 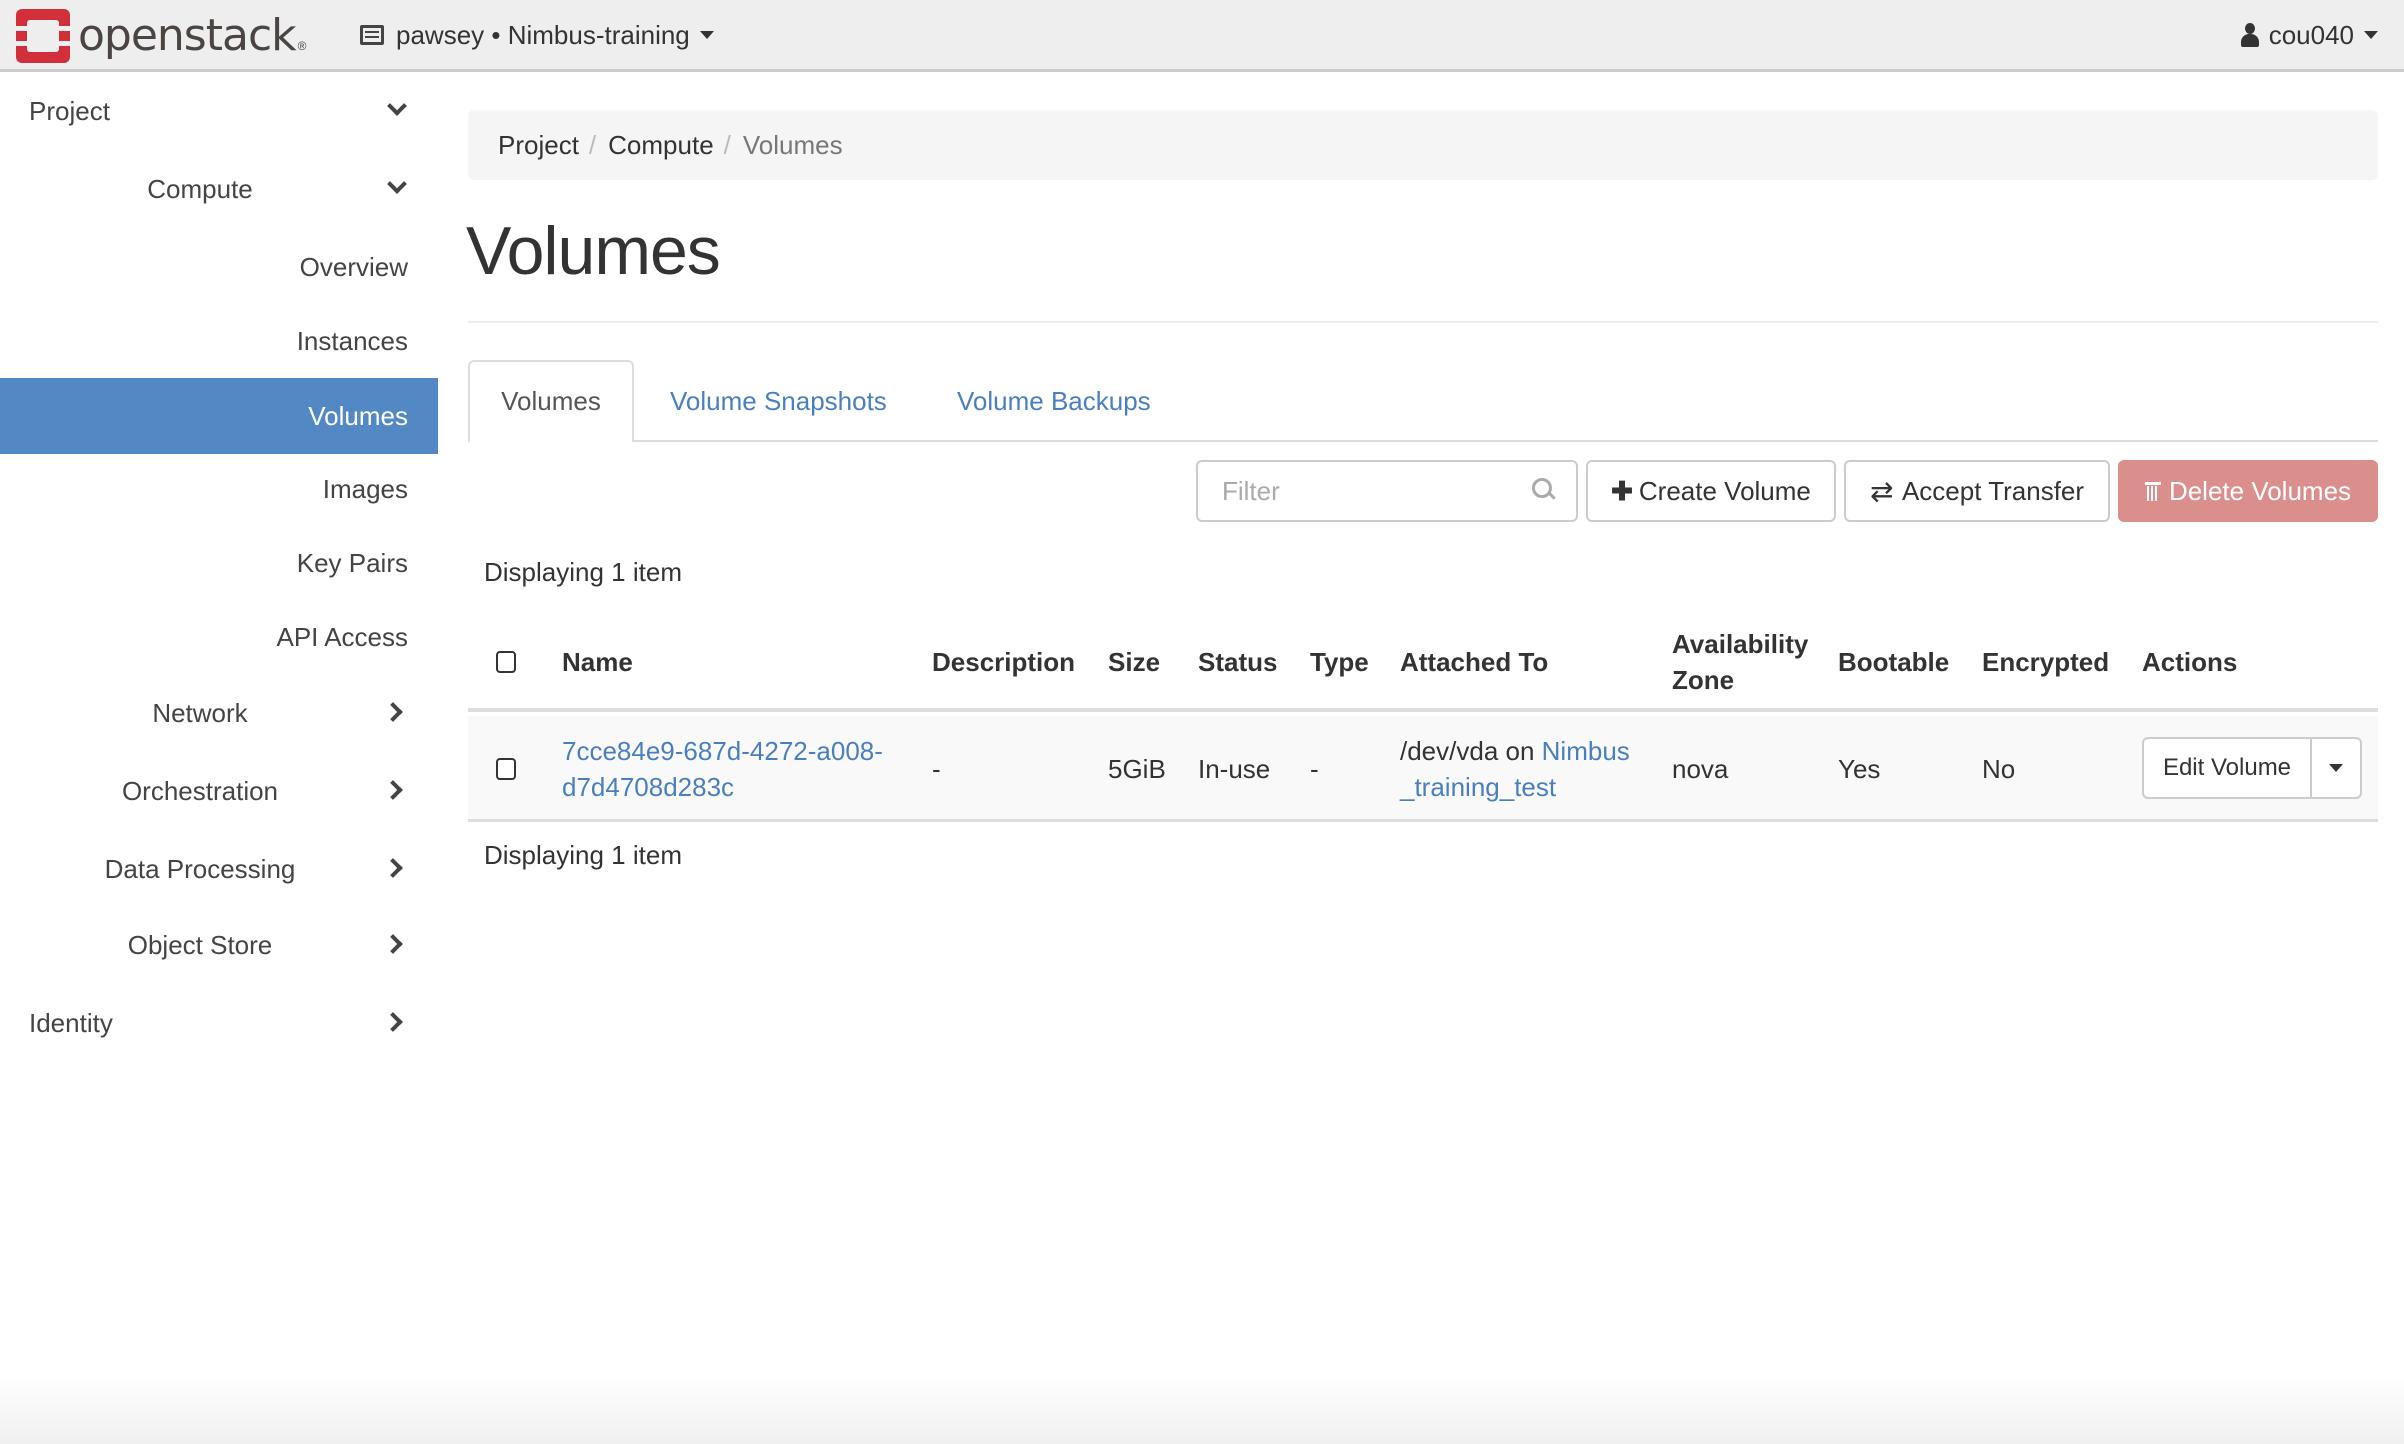 I want to click on attached-device: /dev/vda on, so click(x=1471, y=751).